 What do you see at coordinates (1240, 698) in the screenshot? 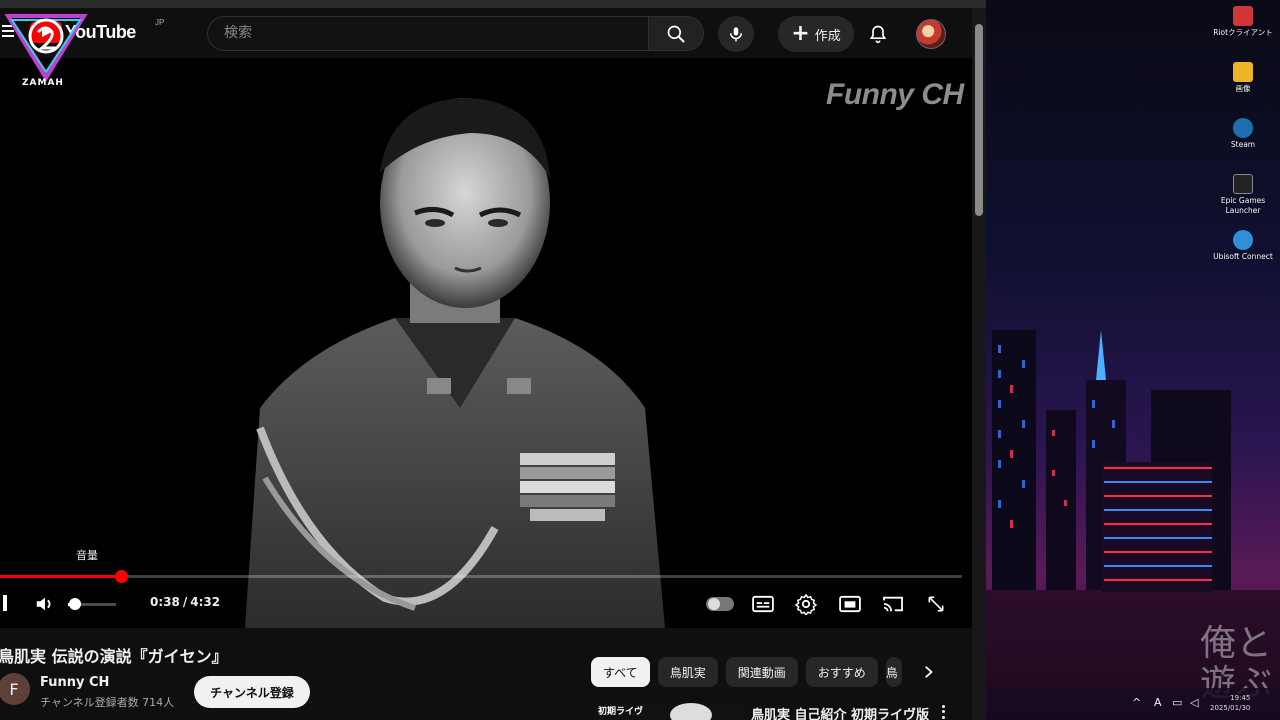
I see `clock-time: 19:45` at bounding box center [1240, 698].